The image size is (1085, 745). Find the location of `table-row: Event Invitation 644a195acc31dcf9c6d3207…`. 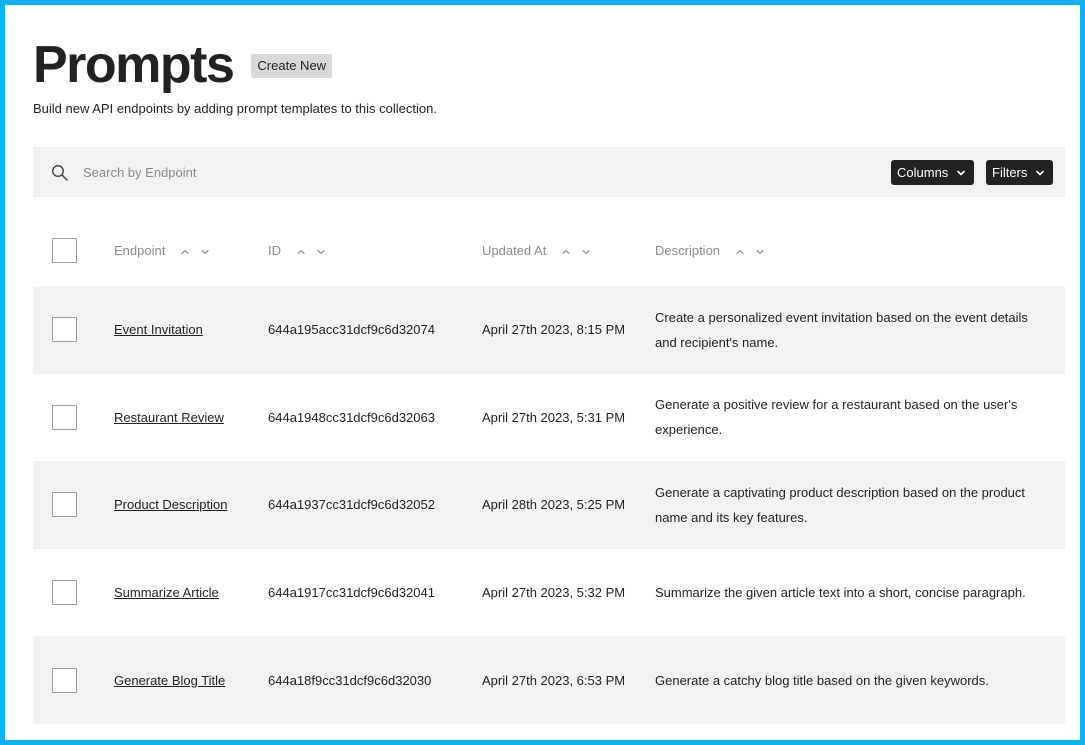

table-row: Event Invitation 644a195acc31dcf9c6d3207… is located at coordinates (549, 330).